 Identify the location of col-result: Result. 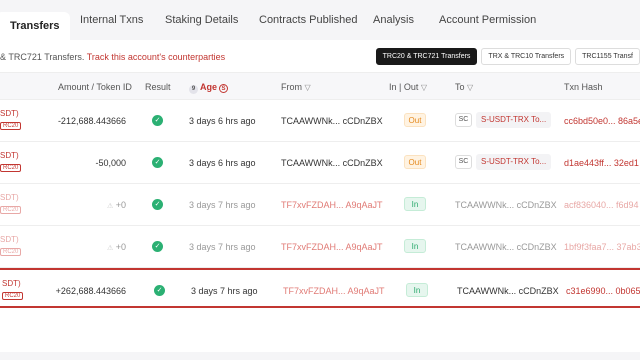
(158, 87).